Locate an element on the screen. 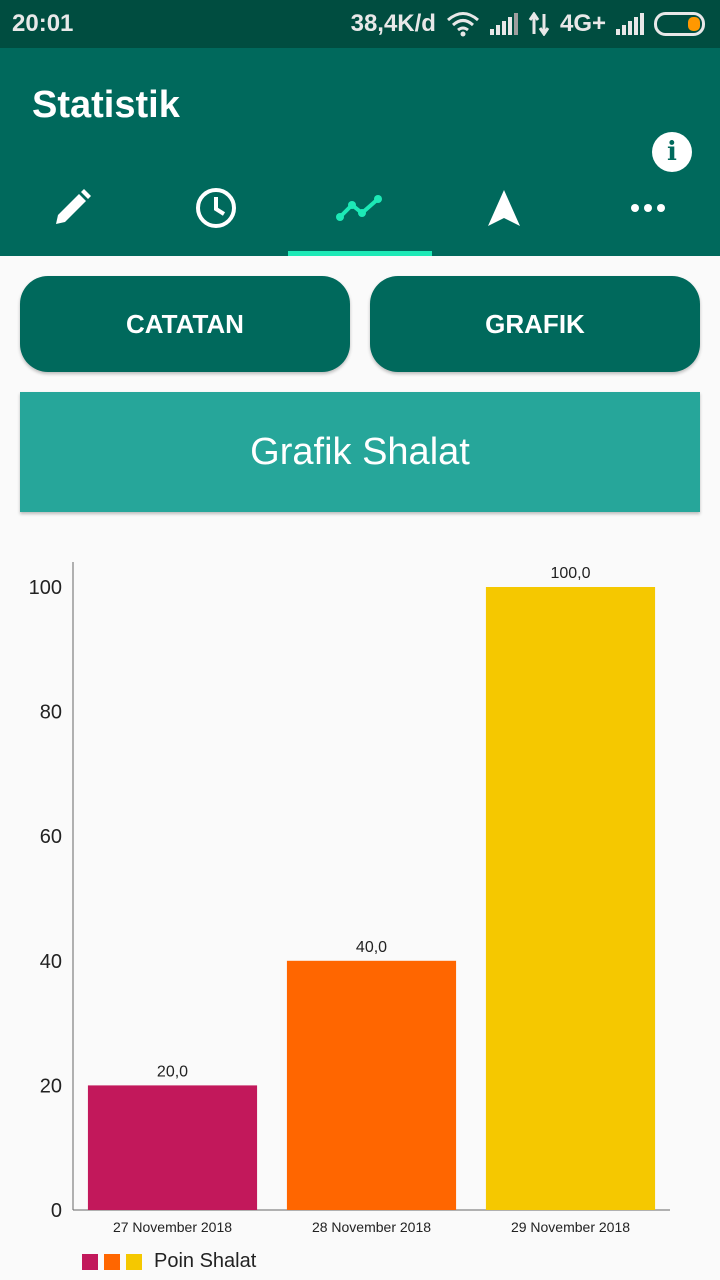 This screenshot has width=720, height=1280. bar-value-label: 100,0 is located at coordinates (570, 573).